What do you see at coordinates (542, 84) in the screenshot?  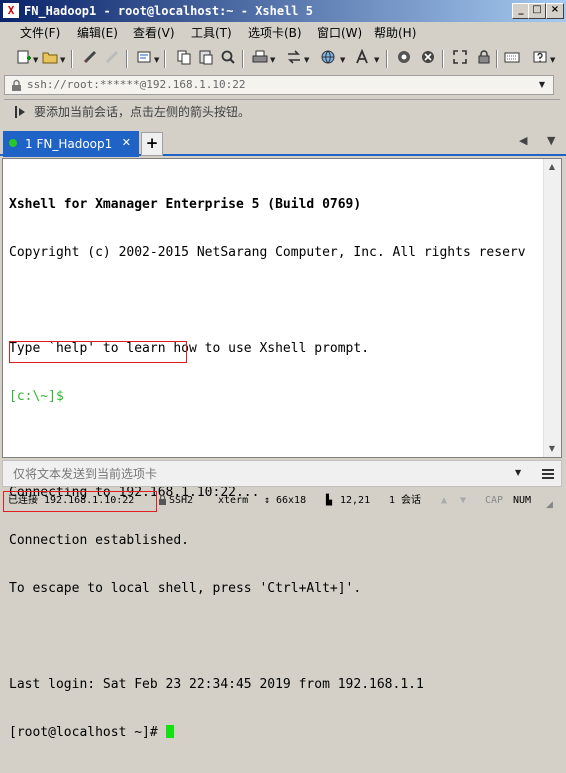 I see `address-dropdown-icon: ▼` at bounding box center [542, 84].